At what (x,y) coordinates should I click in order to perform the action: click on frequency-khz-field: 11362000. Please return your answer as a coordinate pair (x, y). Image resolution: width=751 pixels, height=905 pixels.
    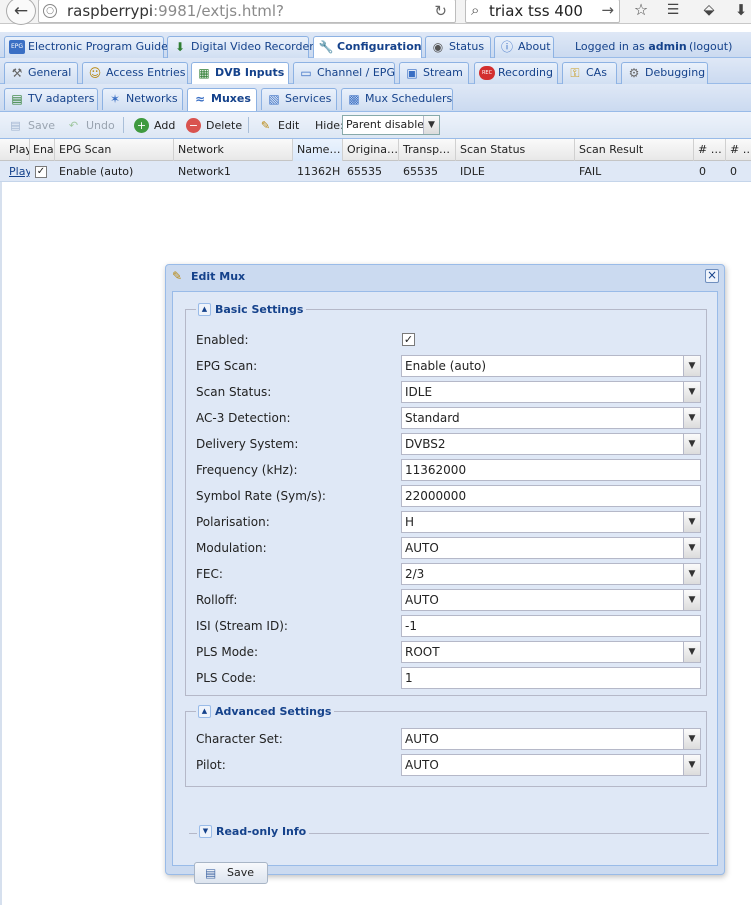
    Looking at the image, I should click on (551, 470).